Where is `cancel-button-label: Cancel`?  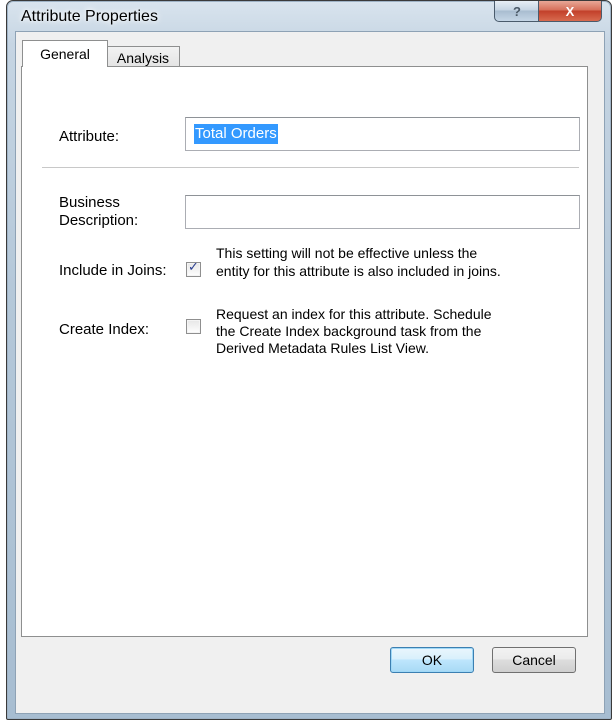
cancel-button-label: Cancel is located at coordinates (534, 660).